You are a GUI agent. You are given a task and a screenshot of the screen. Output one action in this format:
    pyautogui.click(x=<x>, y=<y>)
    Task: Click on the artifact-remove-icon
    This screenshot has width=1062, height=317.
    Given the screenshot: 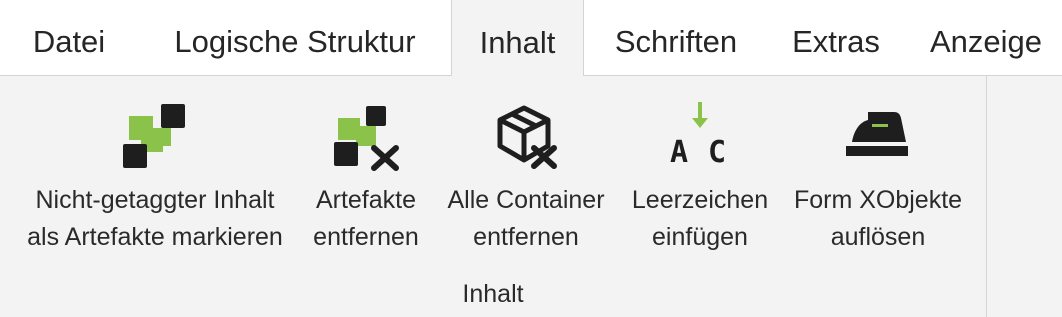 What is the action you would take?
    pyautogui.click(x=366, y=136)
    